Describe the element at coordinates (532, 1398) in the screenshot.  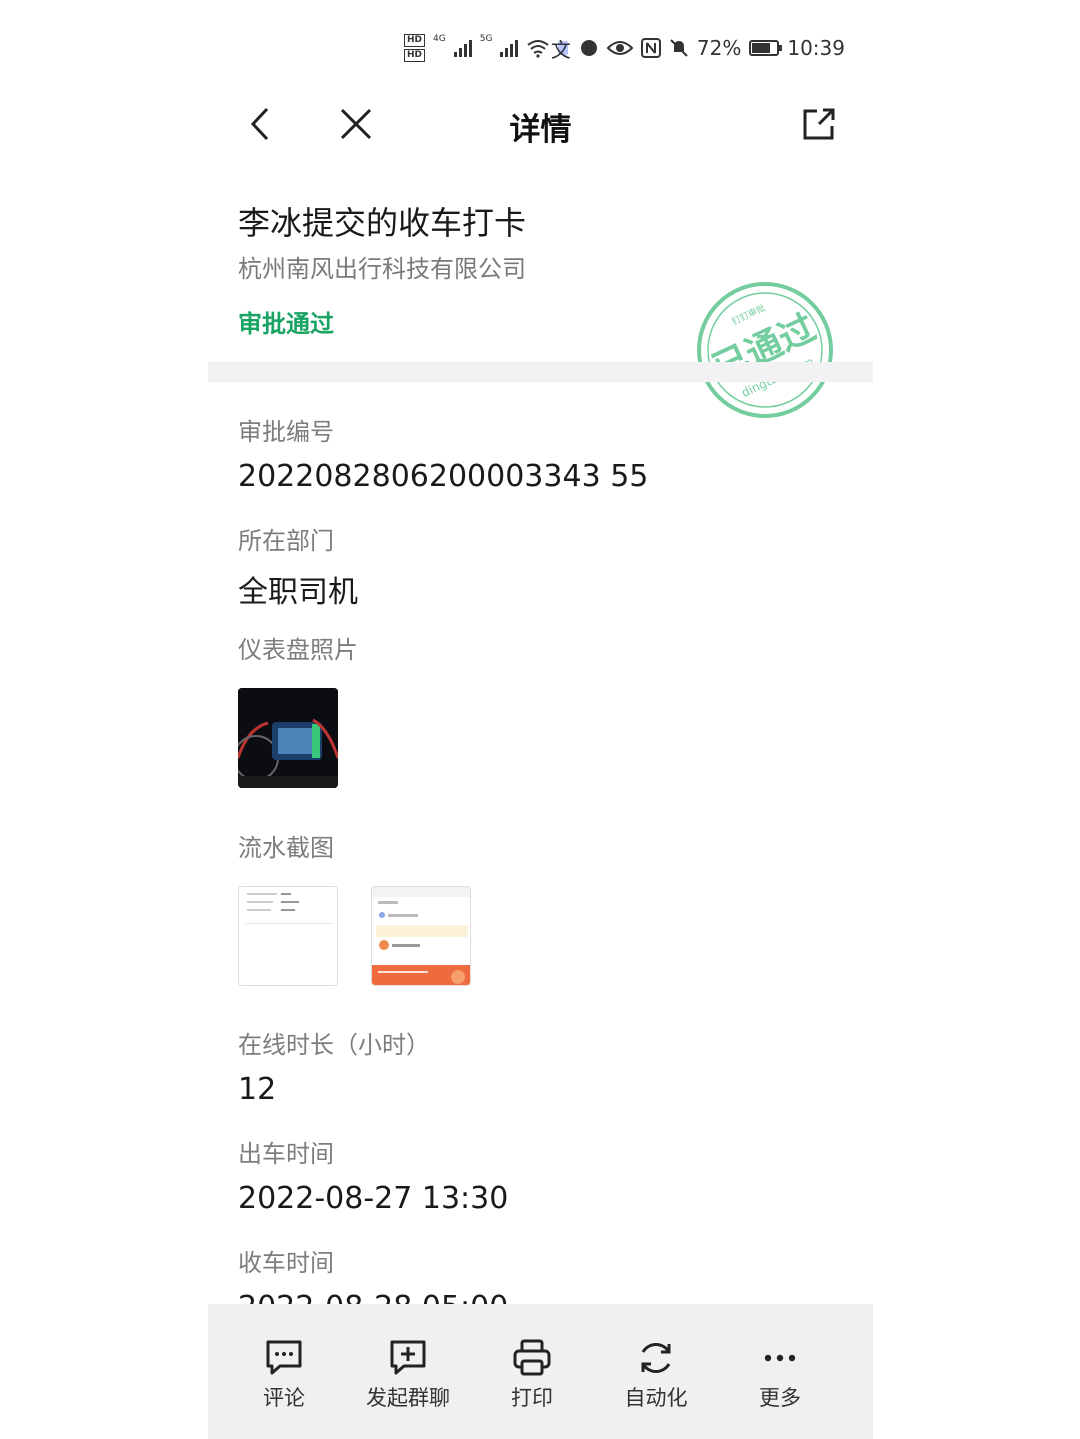
I see `print-label: 打印` at that location.